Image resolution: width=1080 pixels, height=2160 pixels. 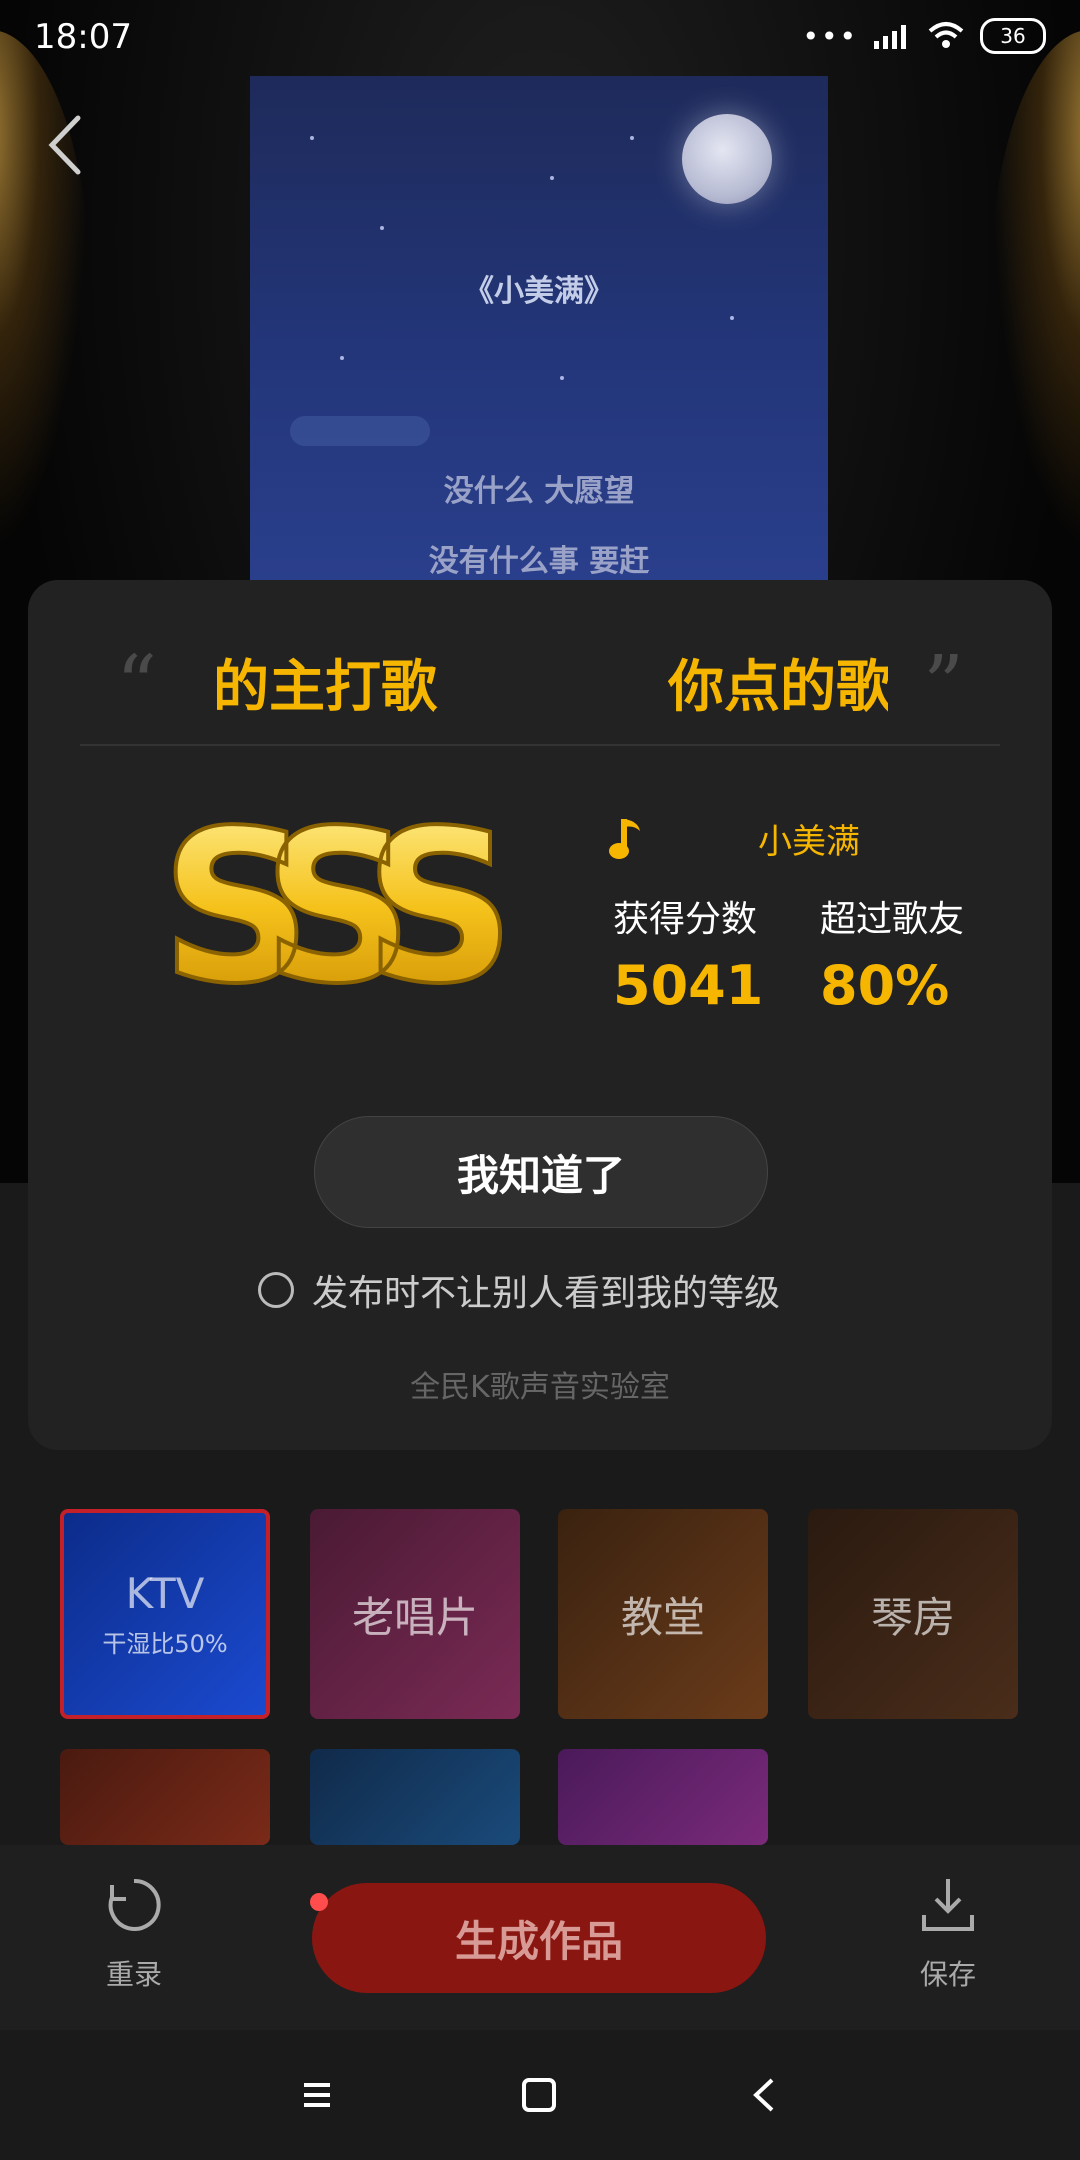 What do you see at coordinates (662, 1617) in the screenshot?
I see `tile-label: 教堂` at bounding box center [662, 1617].